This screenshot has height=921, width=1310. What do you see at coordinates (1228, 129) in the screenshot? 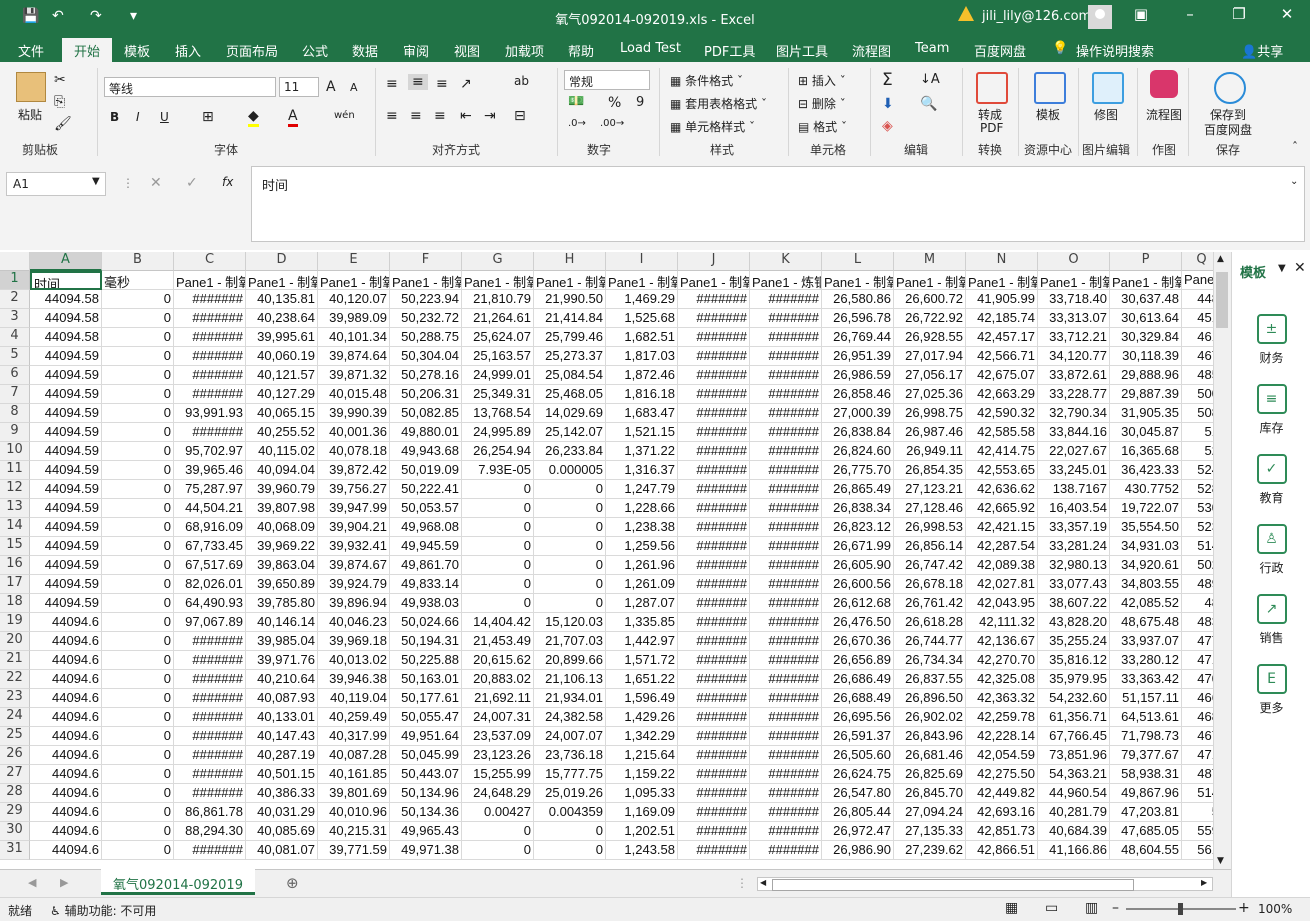
I see `save-to-cloud-sublabel: 百度网盘` at bounding box center [1228, 129].